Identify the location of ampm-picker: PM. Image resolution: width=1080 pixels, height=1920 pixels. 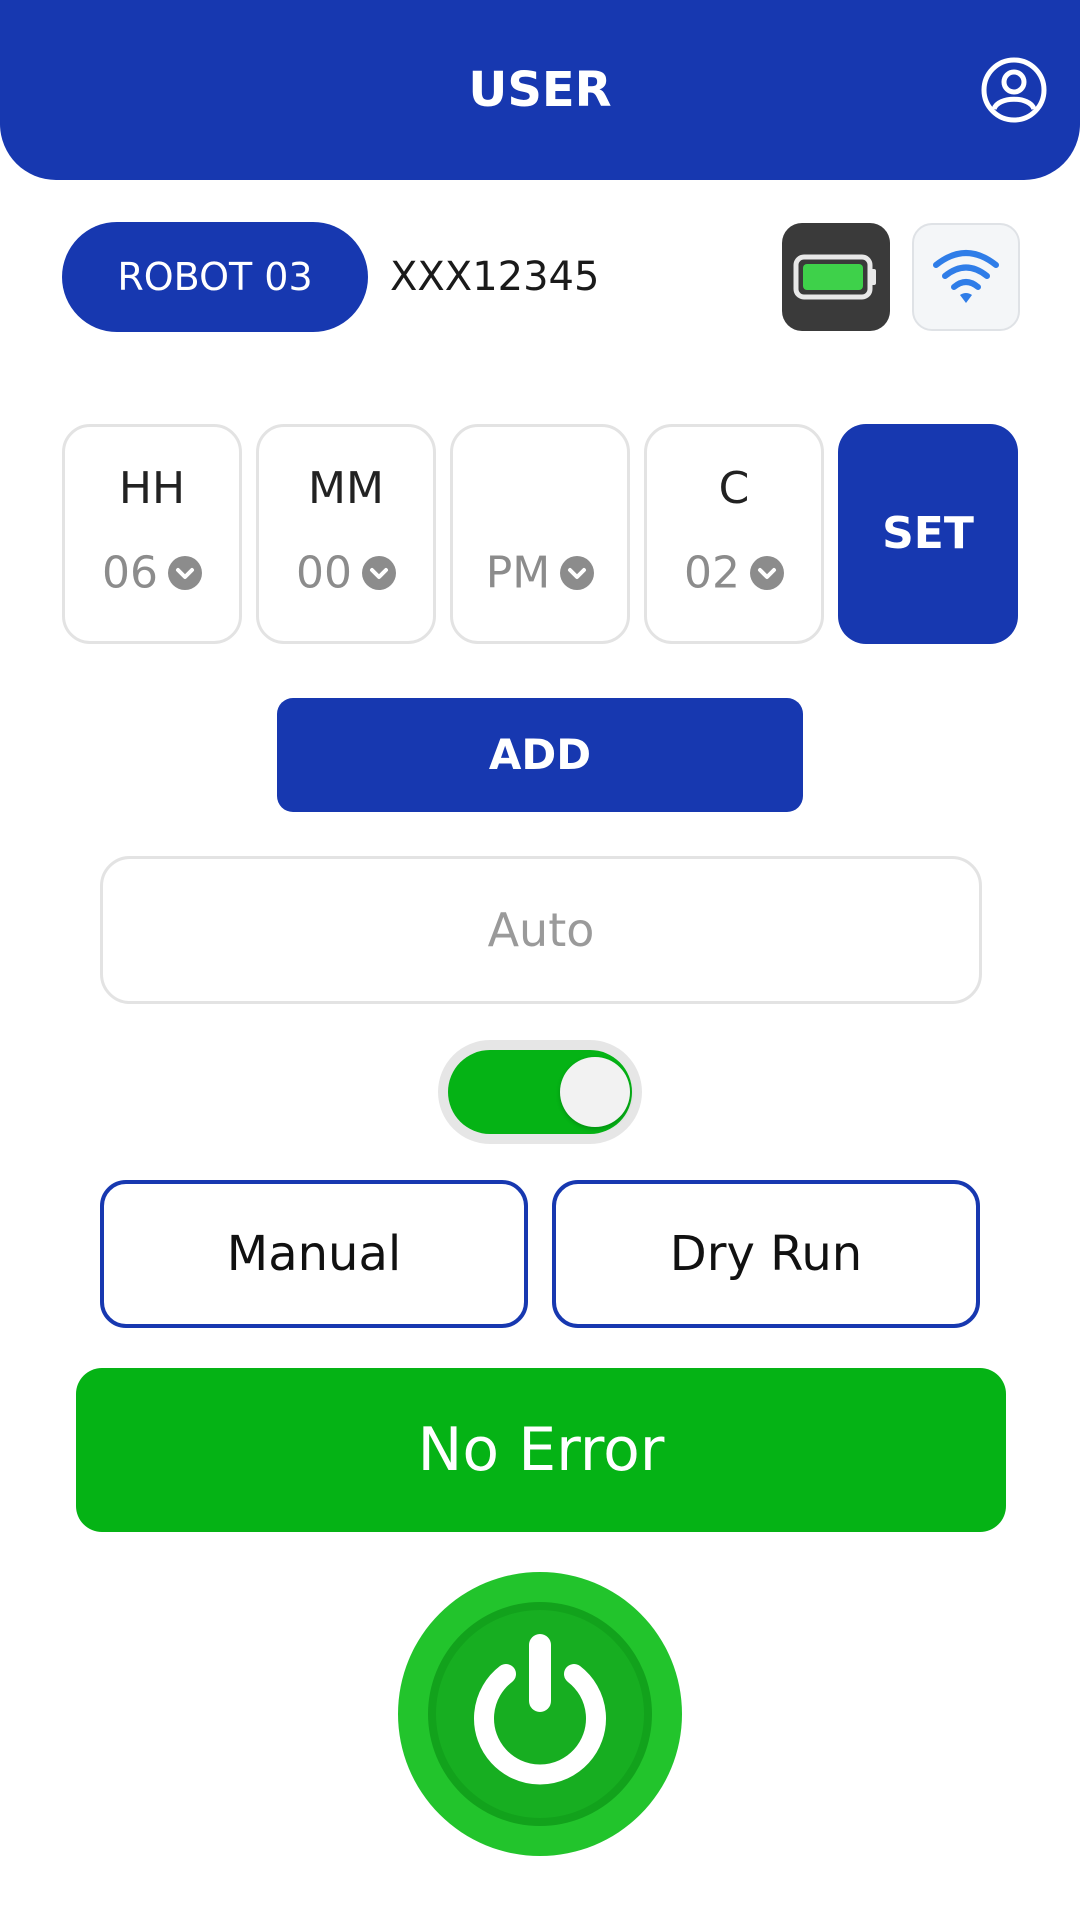
(540, 534).